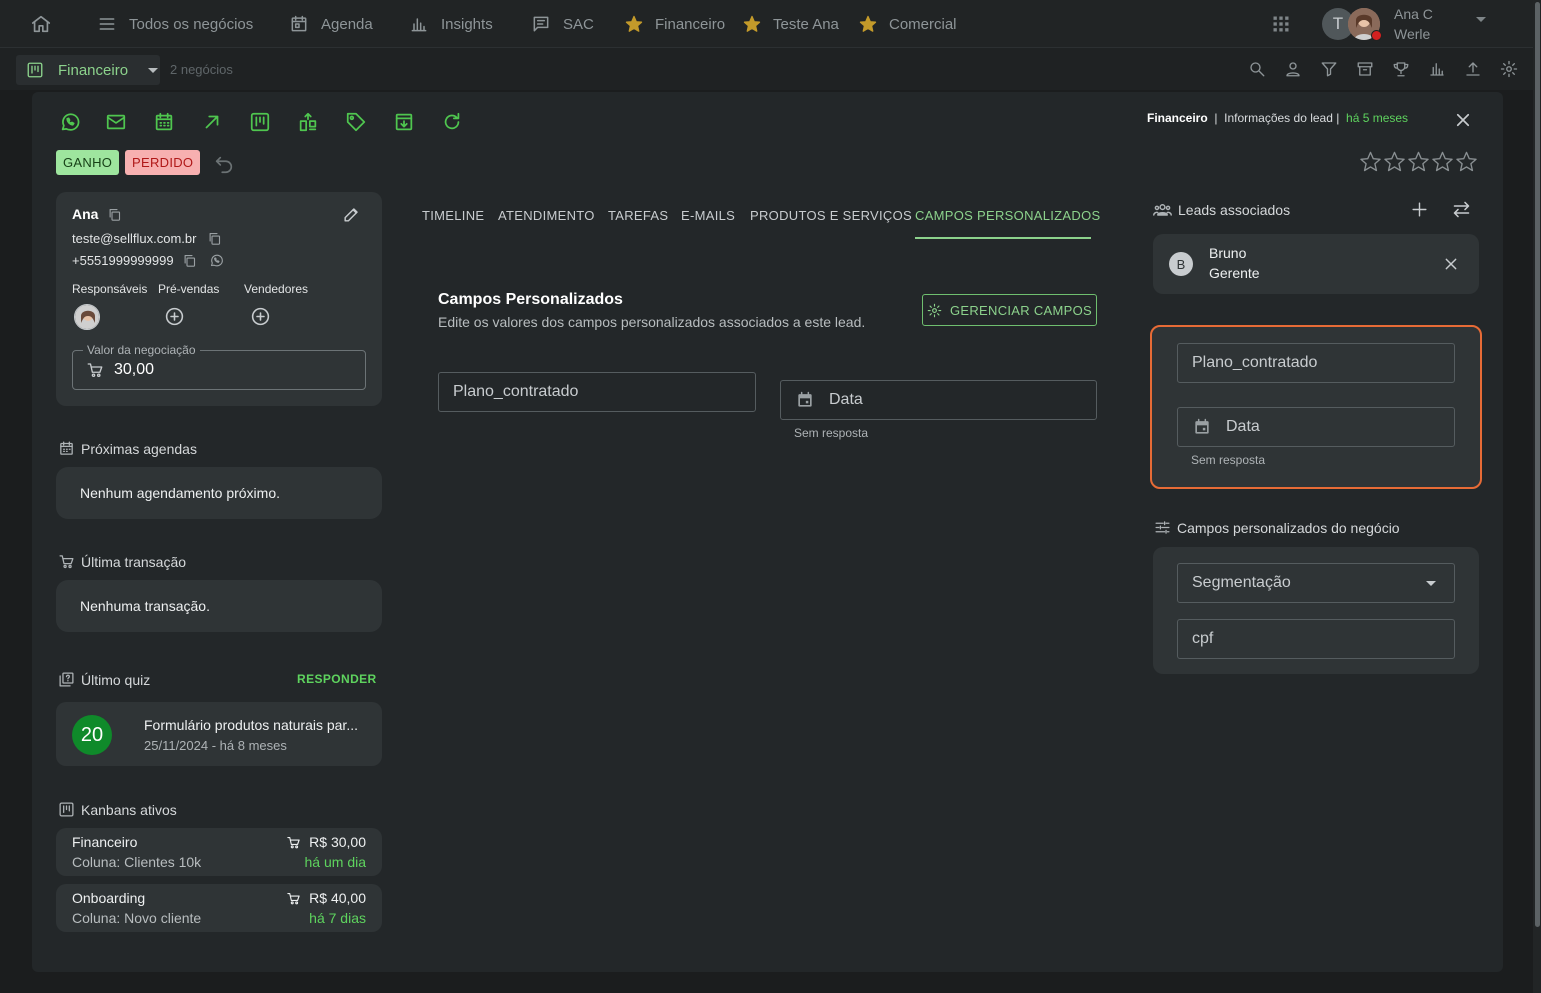 The height and width of the screenshot is (993, 1541). I want to click on upload-icon, so click(1473, 69).